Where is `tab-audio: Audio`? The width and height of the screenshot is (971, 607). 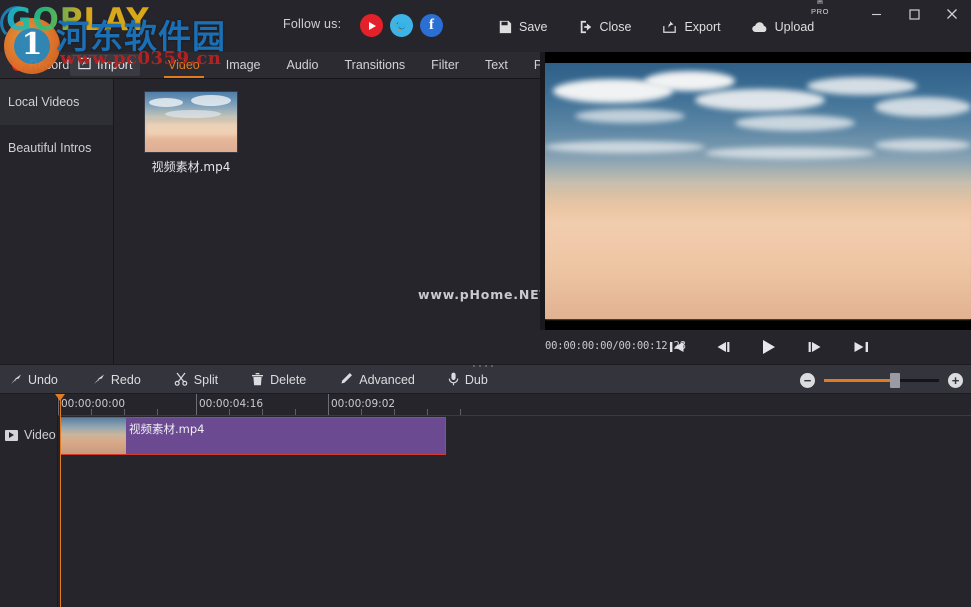 tab-audio: Audio is located at coordinates (303, 65).